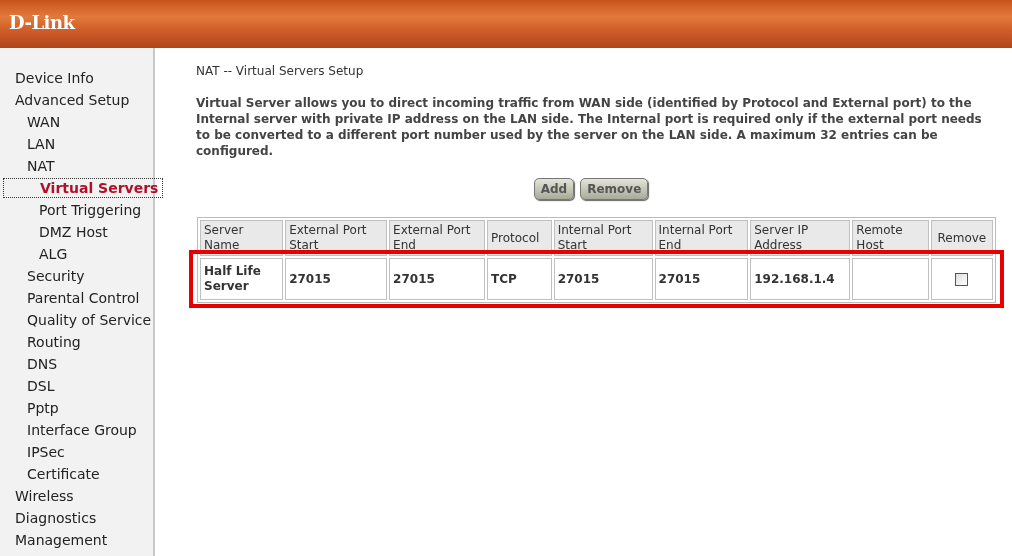 The width and height of the screenshot is (1012, 556). What do you see at coordinates (614, 189) in the screenshot?
I see `action-button: Remove` at bounding box center [614, 189].